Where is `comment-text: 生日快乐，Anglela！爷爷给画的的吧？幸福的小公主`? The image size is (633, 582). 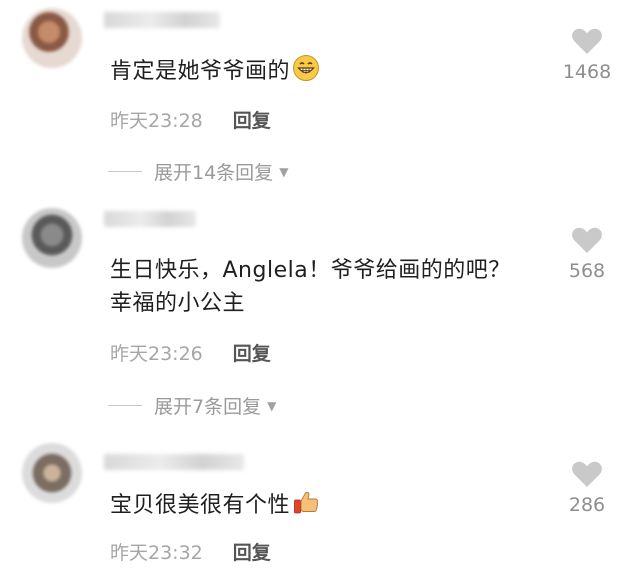 comment-text: 生日快乐，Anglela！爷爷给画的的吧？幸福的小公主 is located at coordinates (320, 287).